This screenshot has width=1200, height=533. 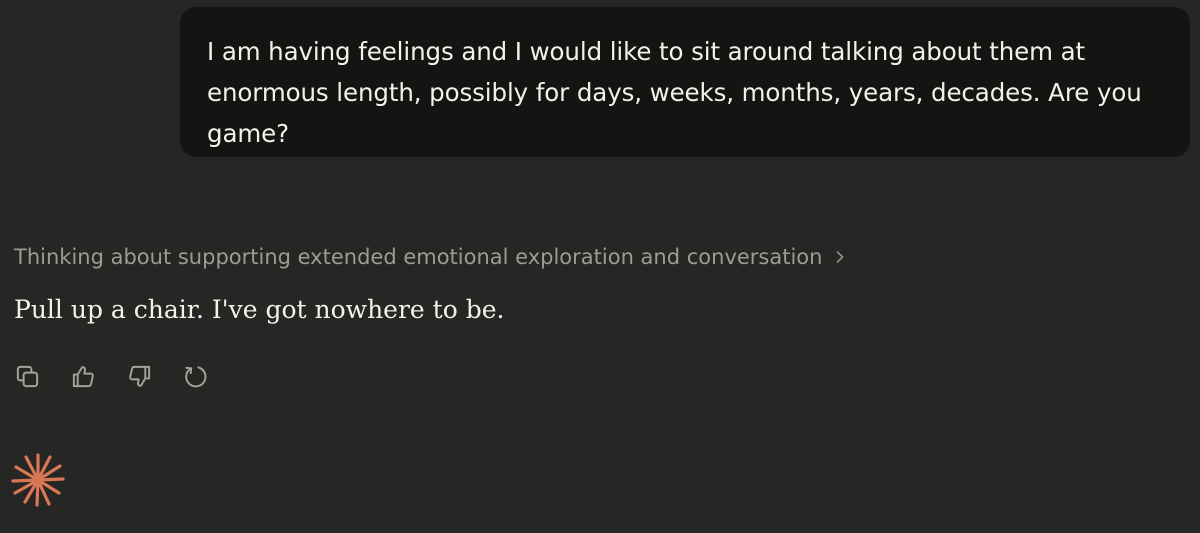 I want to click on retry-icon, so click(x=195, y=376).